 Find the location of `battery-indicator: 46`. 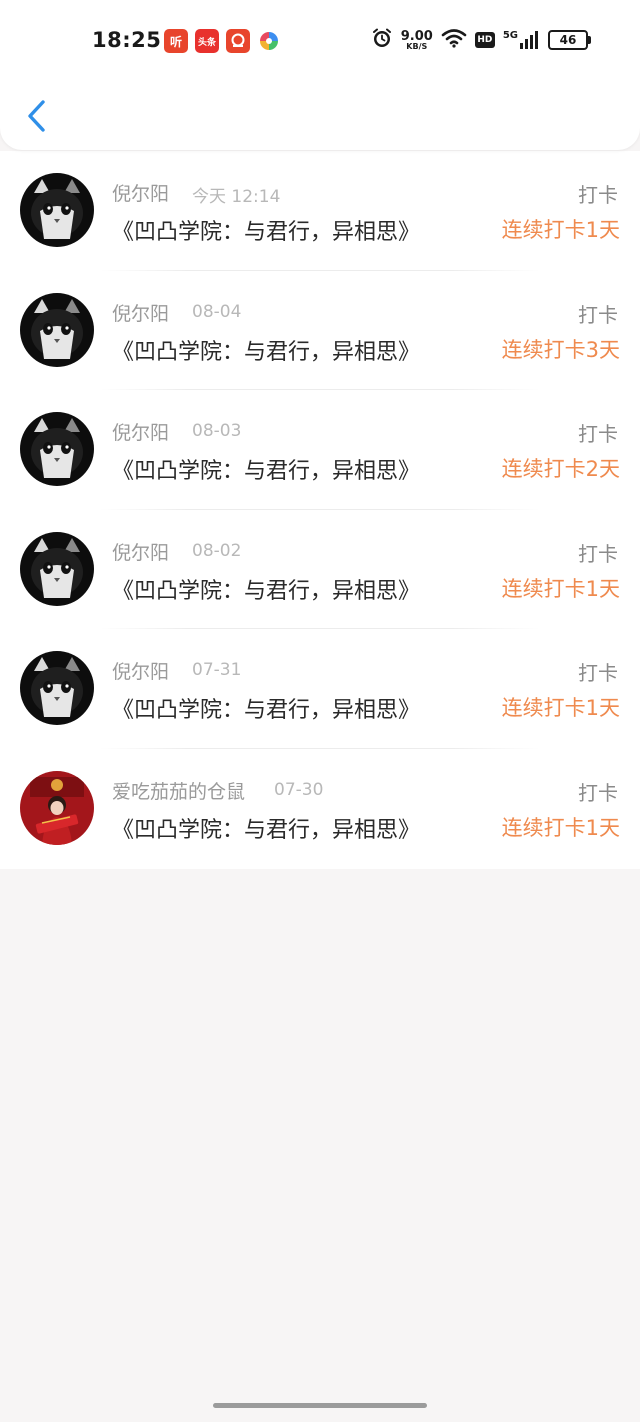

battery-indicator: 46 is located at coordinates (569, 40).